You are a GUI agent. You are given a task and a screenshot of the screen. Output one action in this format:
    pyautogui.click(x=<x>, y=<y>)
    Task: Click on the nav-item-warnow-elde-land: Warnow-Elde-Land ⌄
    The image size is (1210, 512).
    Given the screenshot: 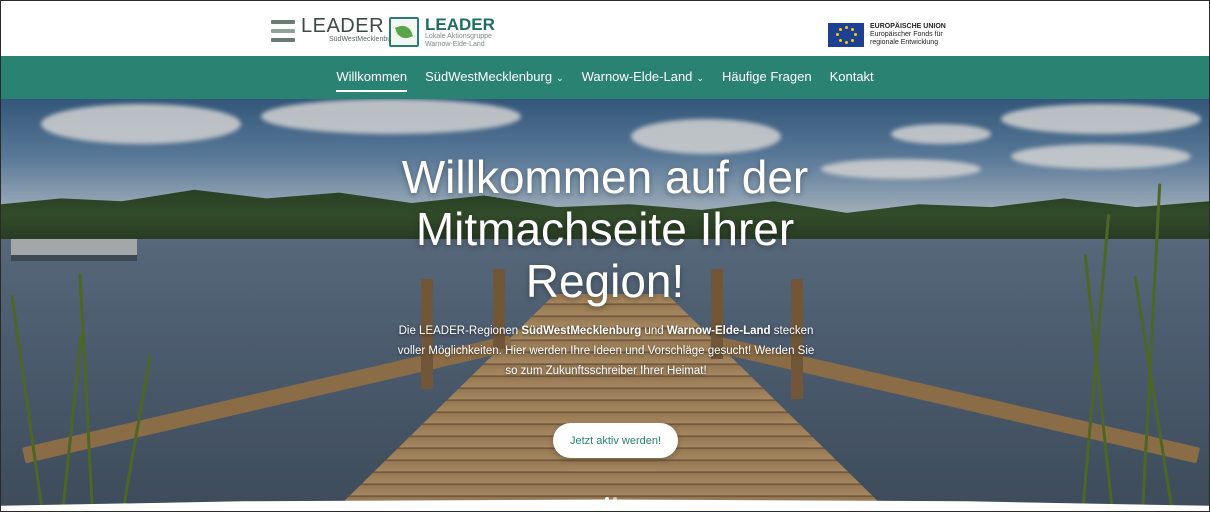 What is the action you would take?
    pyautogui.click(x=643, y=77)
    